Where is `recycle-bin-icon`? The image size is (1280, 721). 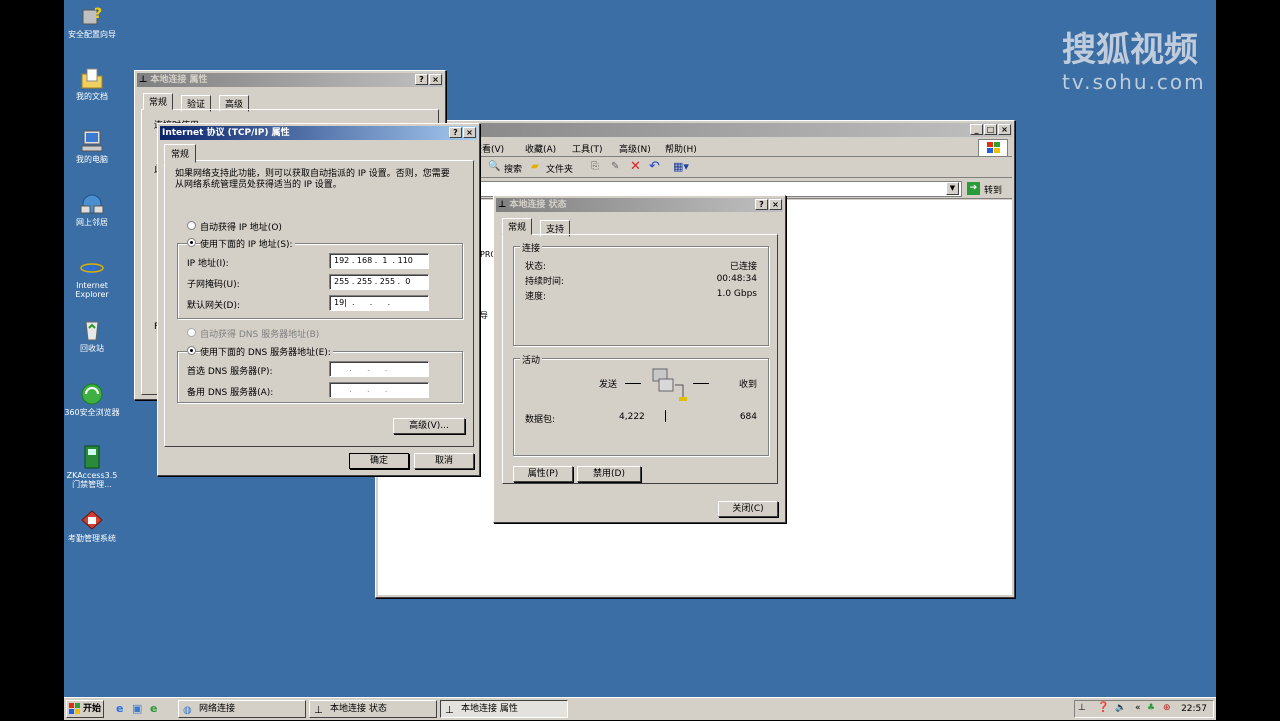 recycle-bin-icon is located at coordinates (92, 330).